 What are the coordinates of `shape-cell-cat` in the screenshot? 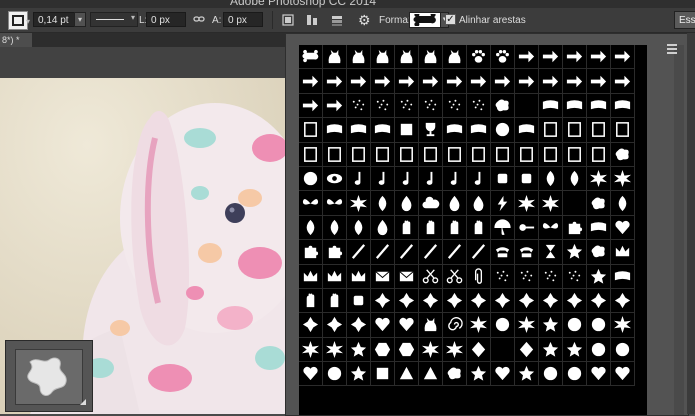 It's located at (335, 57).